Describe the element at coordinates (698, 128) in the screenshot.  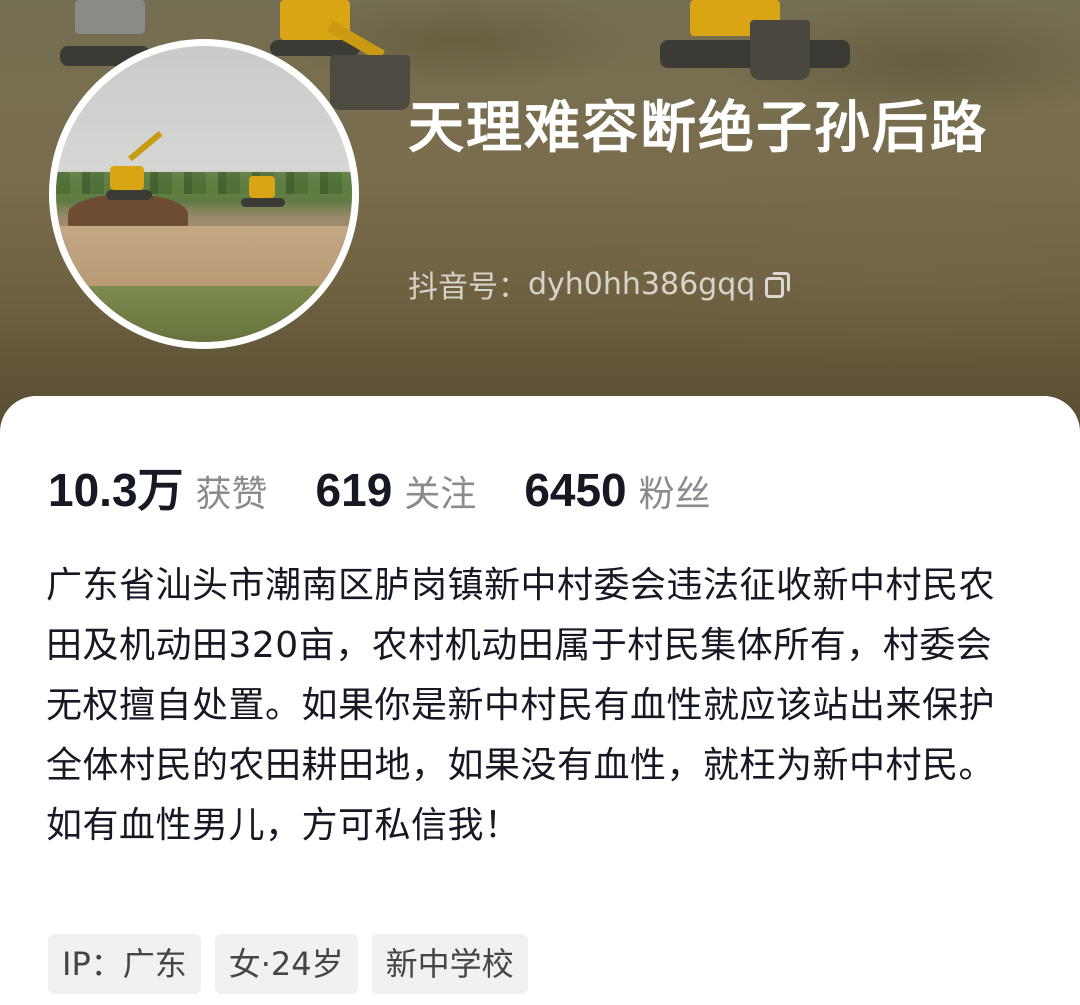
I see `profile-name: 天理难容断绝子孙后路` at that location.